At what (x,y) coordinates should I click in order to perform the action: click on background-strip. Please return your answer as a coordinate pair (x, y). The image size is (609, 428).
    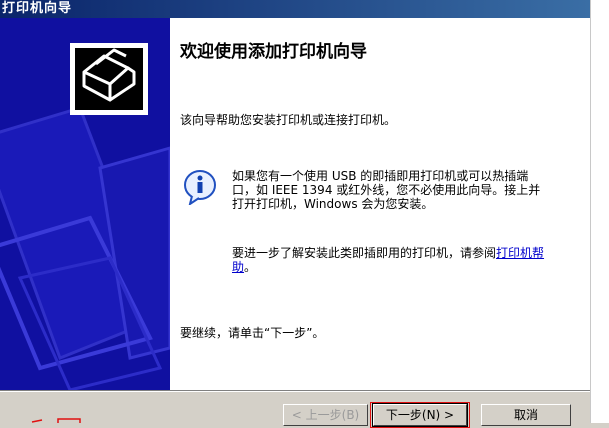
    Looking at the image, I should click on (599, 211).